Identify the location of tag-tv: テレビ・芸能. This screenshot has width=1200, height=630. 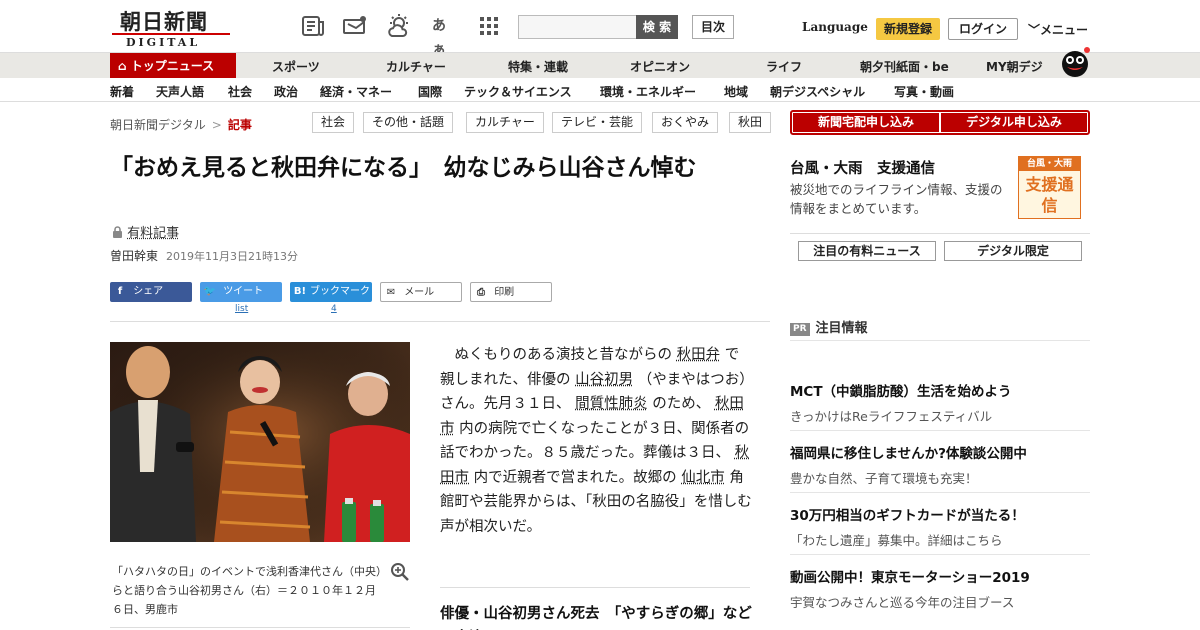
(597, 122).